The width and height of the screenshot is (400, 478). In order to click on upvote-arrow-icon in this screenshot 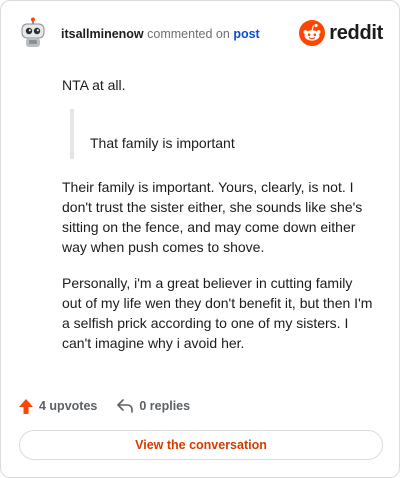, I will do `click(26, 406)`.